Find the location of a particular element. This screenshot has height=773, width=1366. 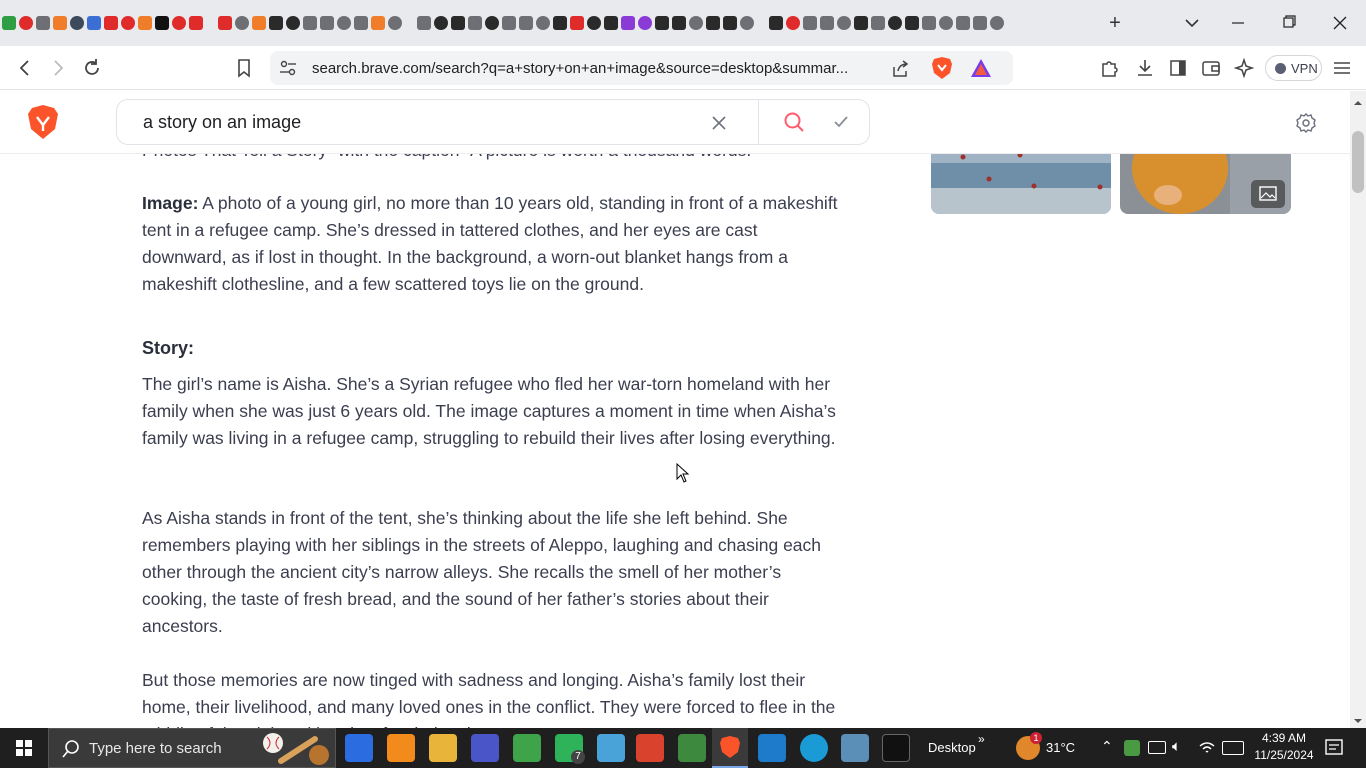

tray-overflow-chevron-icon: ⌃ is located at coordinates (1107, 746).